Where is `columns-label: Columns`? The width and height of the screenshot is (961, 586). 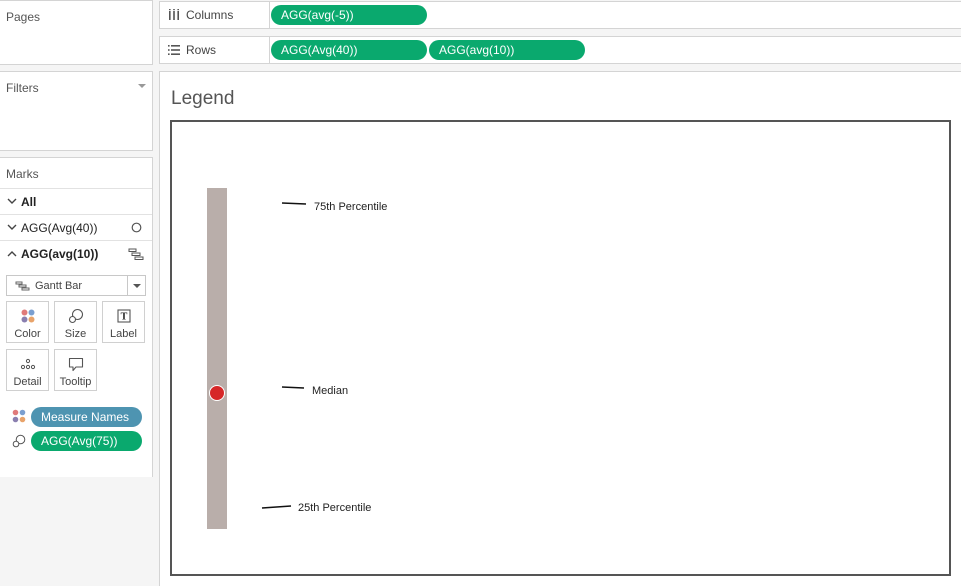
columns-label: Columns is located at coordinates (210, 15).